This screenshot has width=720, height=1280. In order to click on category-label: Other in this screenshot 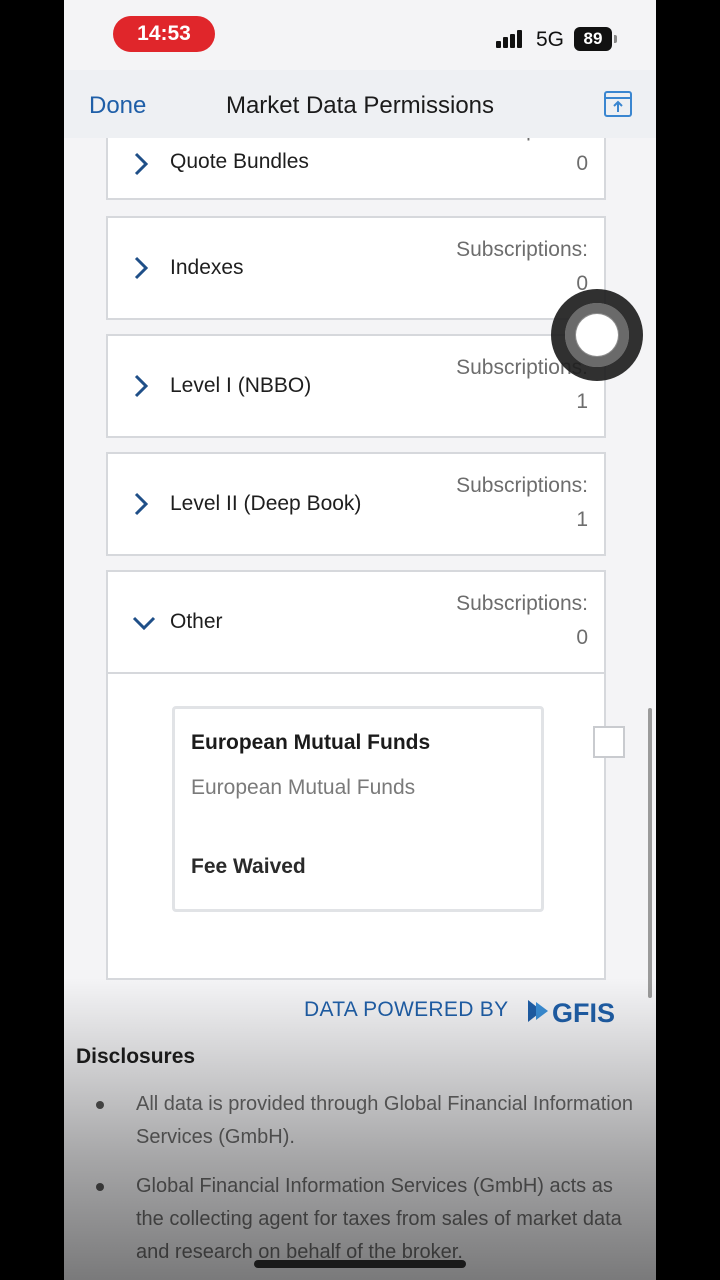, I will do `click(196, 621)`.